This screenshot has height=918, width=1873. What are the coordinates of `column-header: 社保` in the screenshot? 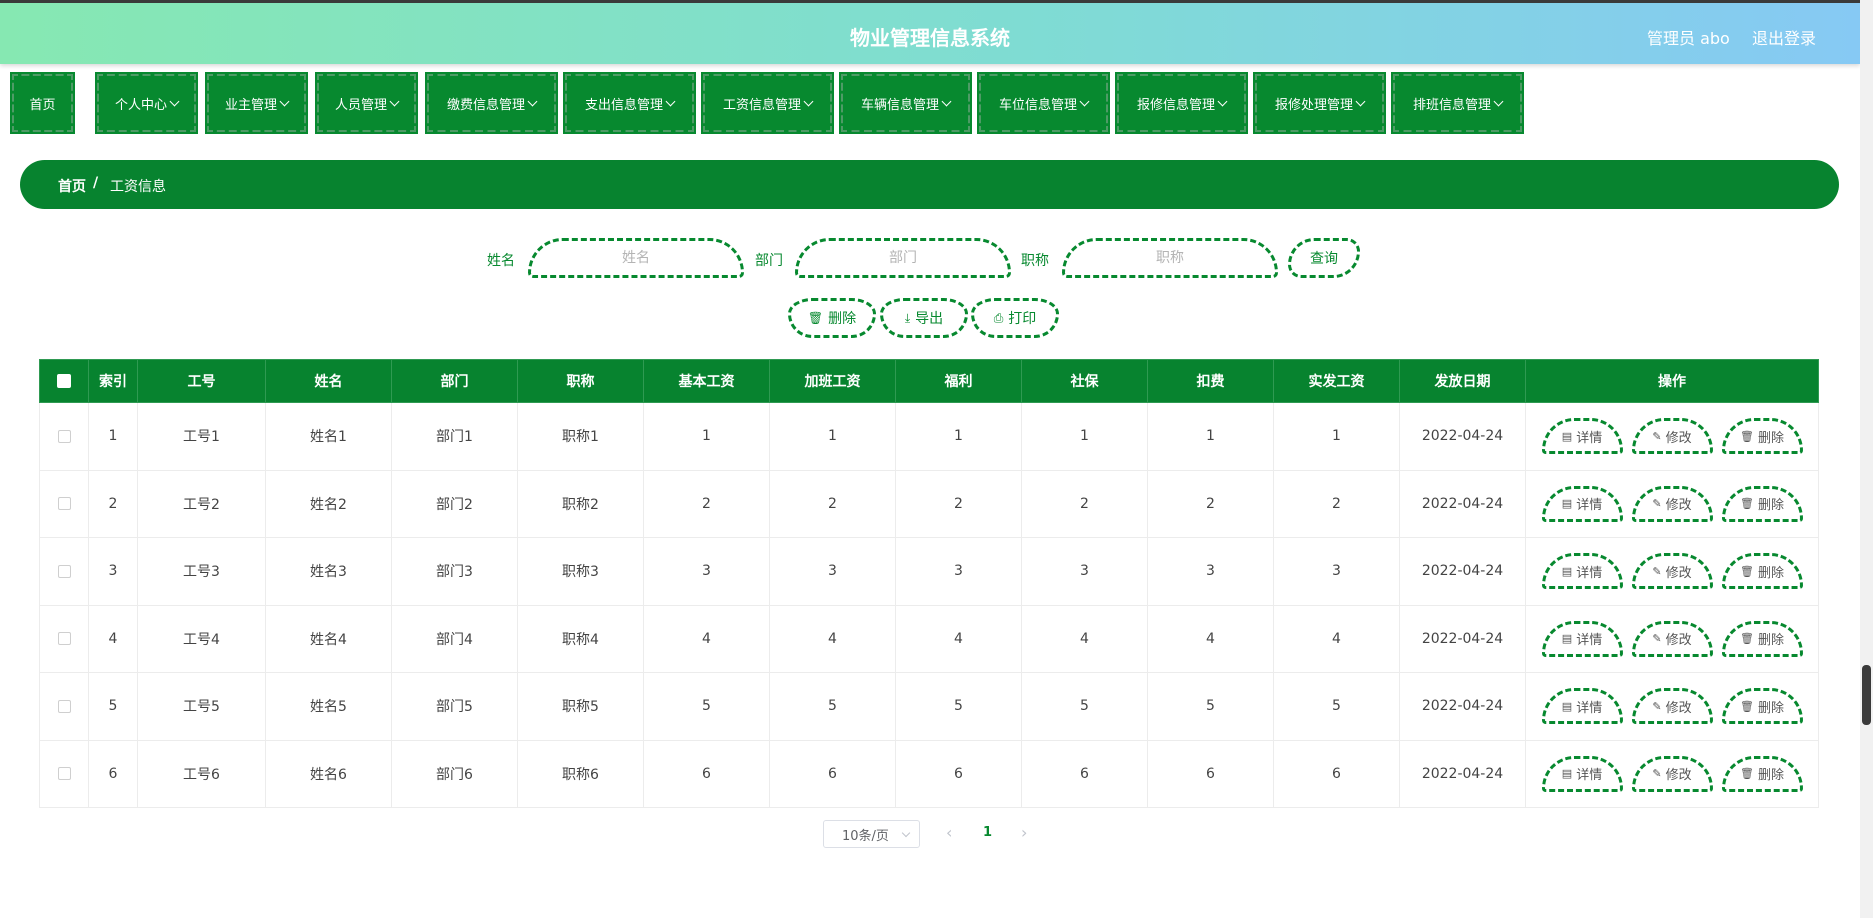 It's located at (1084, 381).